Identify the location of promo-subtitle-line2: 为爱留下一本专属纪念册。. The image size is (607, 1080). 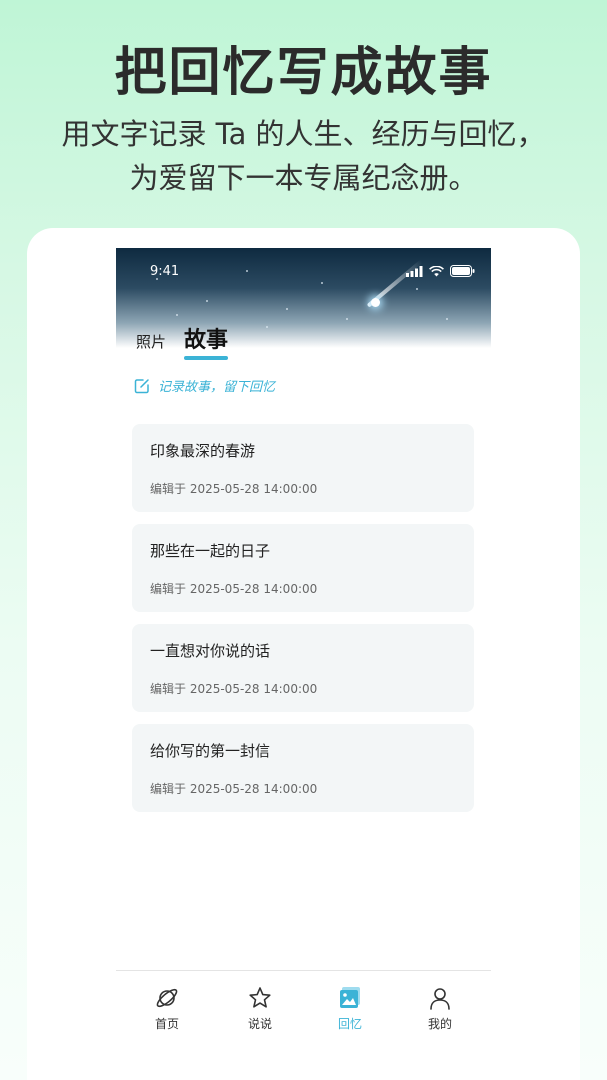
(303, 178).